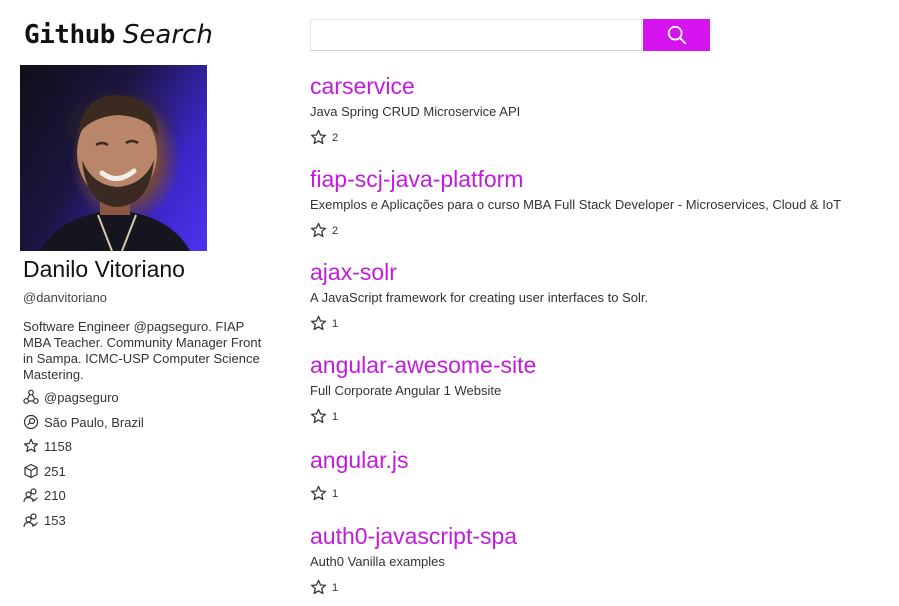 The image size is (899, 606). I want to click on profile-name: Danilo Vitoriano, so click(104, 269).